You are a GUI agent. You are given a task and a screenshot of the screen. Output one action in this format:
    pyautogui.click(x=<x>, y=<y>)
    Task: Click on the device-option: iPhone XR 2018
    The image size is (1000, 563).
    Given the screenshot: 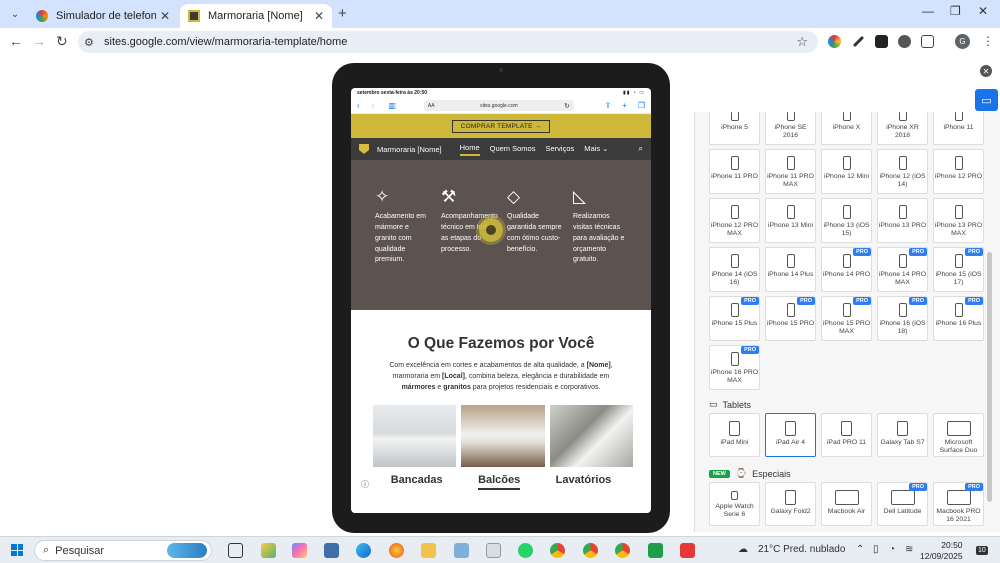 What is the action you would take?
    pyautogui.click(x=902, y=128)
    